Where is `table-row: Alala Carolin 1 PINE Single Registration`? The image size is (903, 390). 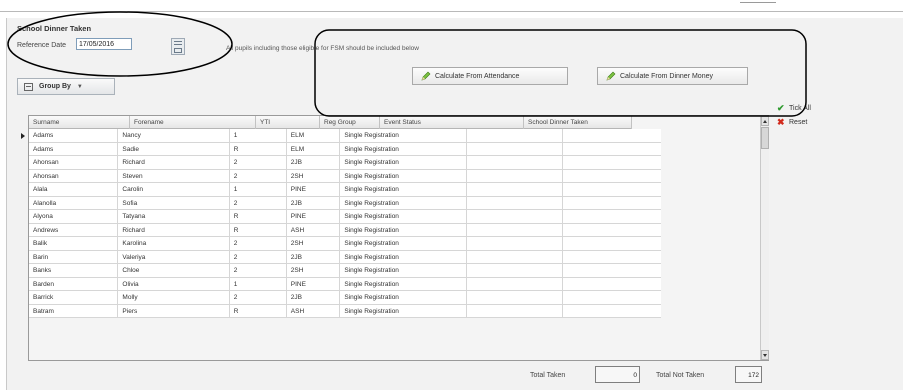
table-row: Alala Carolin 1 PINE Single Registration is located at coordinates (345, 190).